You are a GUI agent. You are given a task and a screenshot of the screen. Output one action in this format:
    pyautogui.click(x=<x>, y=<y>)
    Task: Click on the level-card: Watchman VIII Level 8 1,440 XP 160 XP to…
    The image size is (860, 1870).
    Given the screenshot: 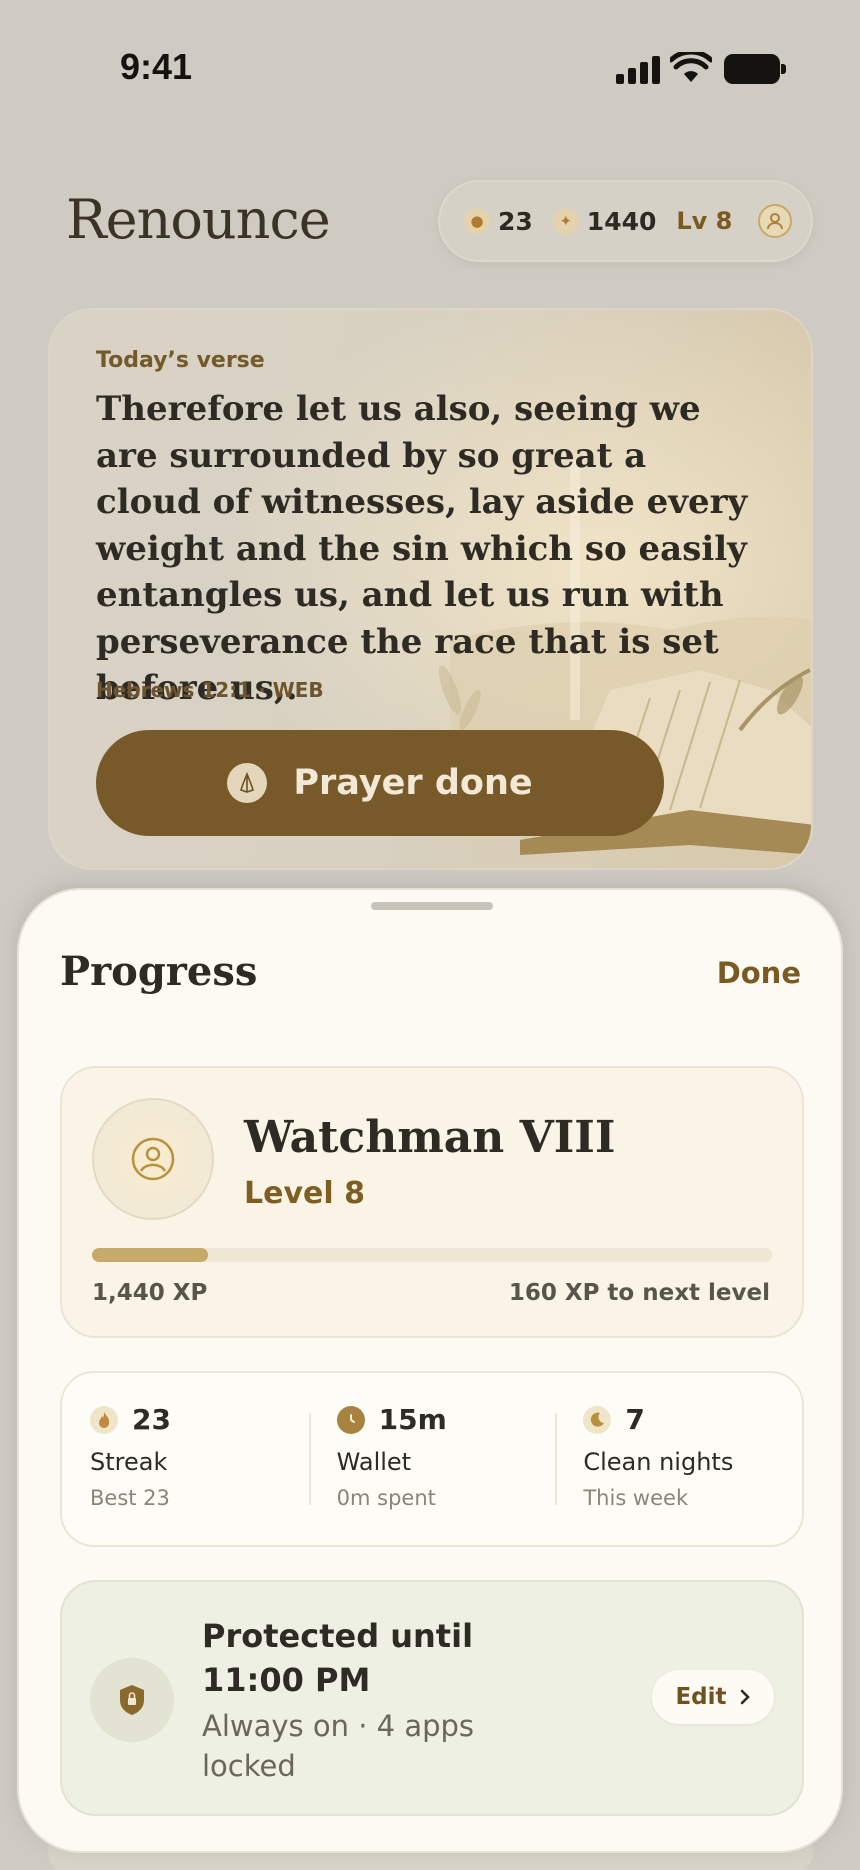 What is the action you would take?
    pyautogui.click(x=432, y=1202)
    